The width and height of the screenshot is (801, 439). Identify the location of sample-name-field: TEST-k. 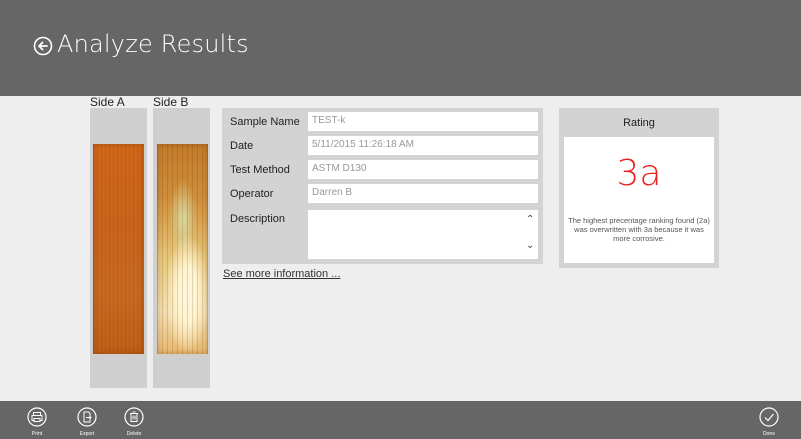
(423, 121).